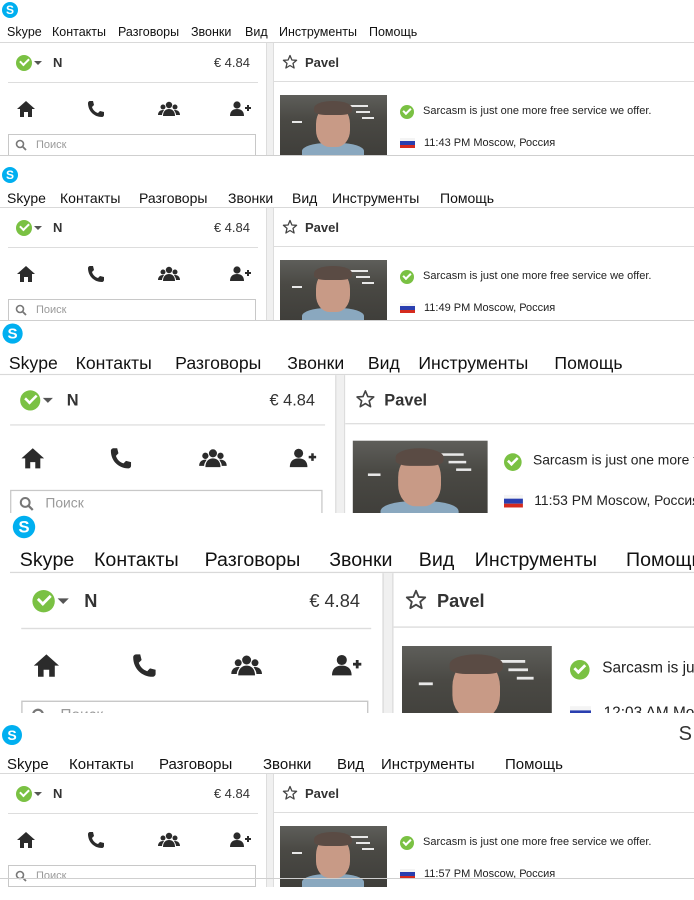  What do you see at coordinates (133, 82) in the screenshot?
I see `divider` at bounding box center [133, 82].